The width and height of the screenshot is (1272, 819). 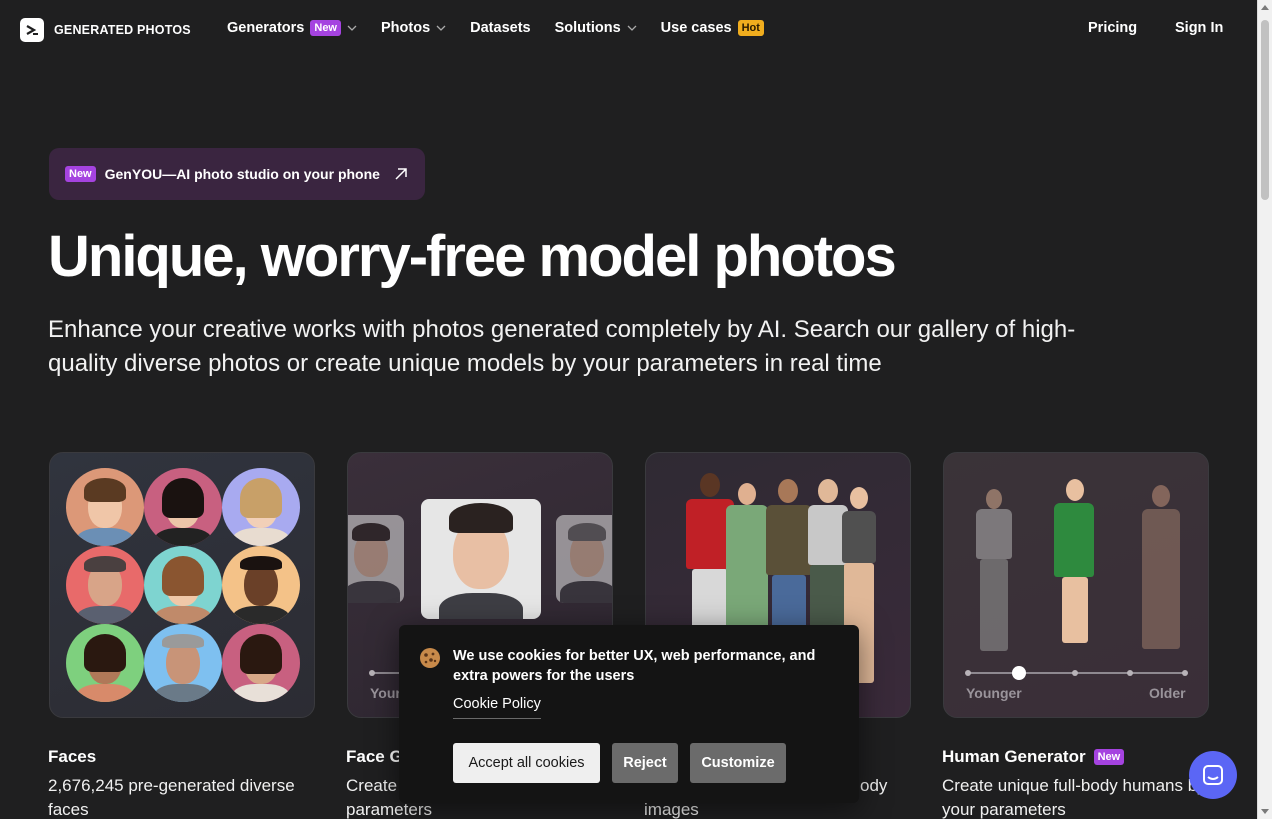 I want to click on scroll-up-icon, so click(x=1265, y=7).